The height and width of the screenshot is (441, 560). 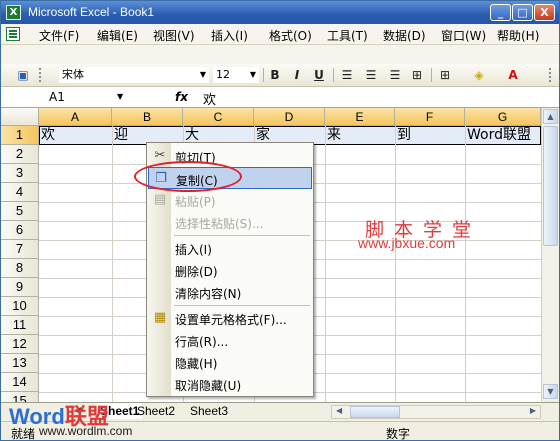 I want to click on font-size-combo: 12 ▼, so click(x=236, y=75).